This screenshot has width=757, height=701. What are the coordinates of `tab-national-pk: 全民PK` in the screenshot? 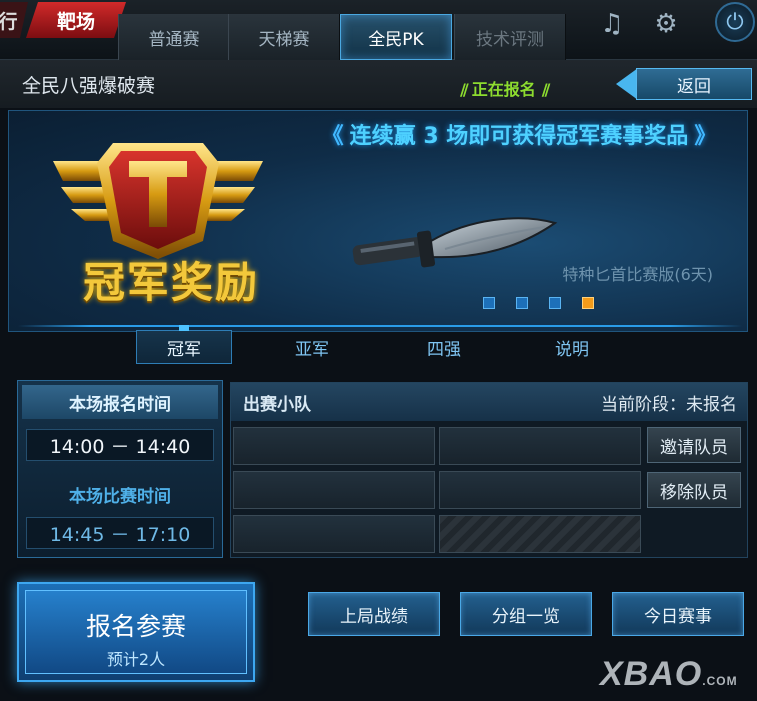 It's located at (396, 40).